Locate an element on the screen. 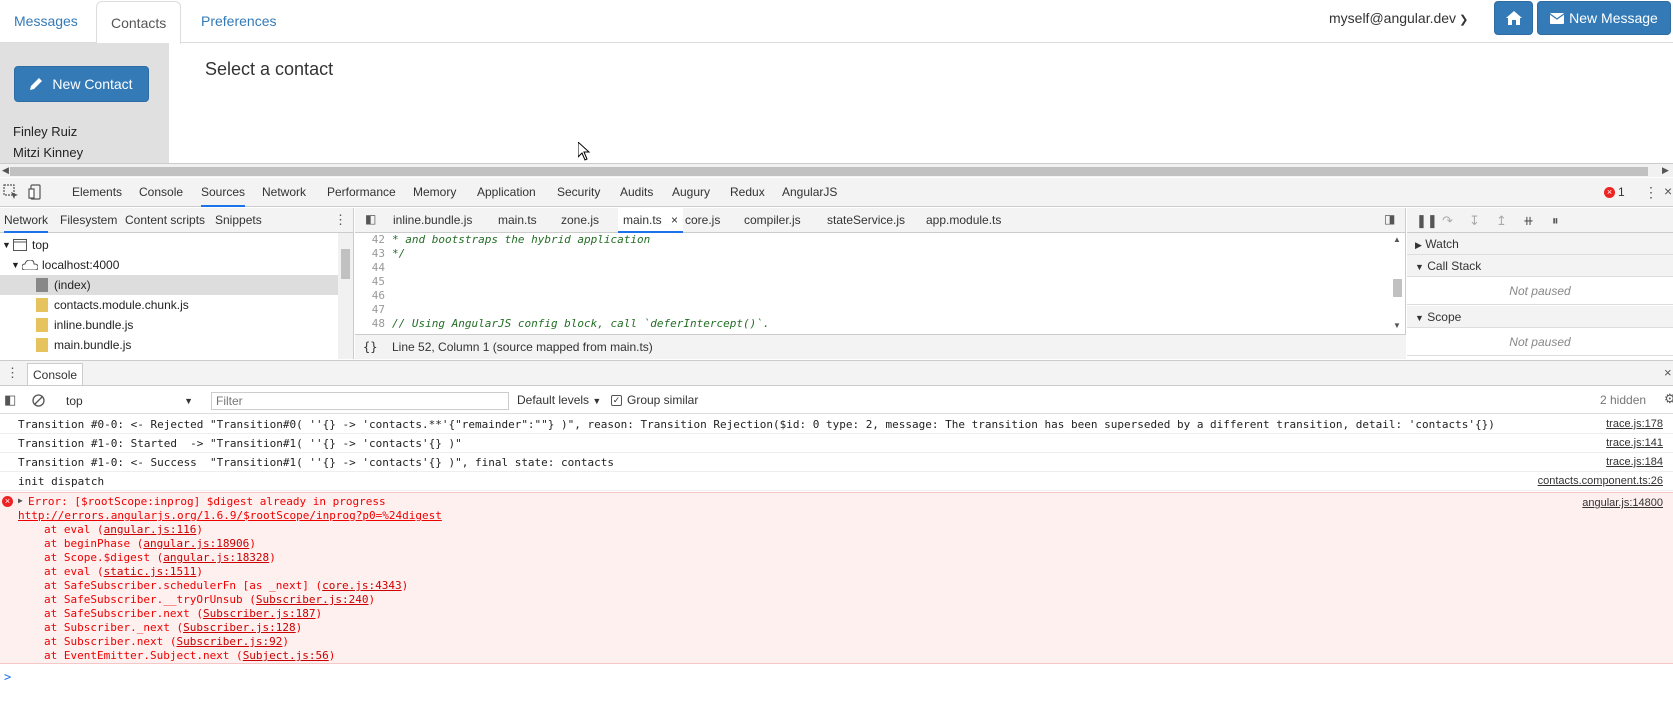 This screenshot has width=1673, height=708. editor-tab: zone.js is located at coordinates (580, 220).